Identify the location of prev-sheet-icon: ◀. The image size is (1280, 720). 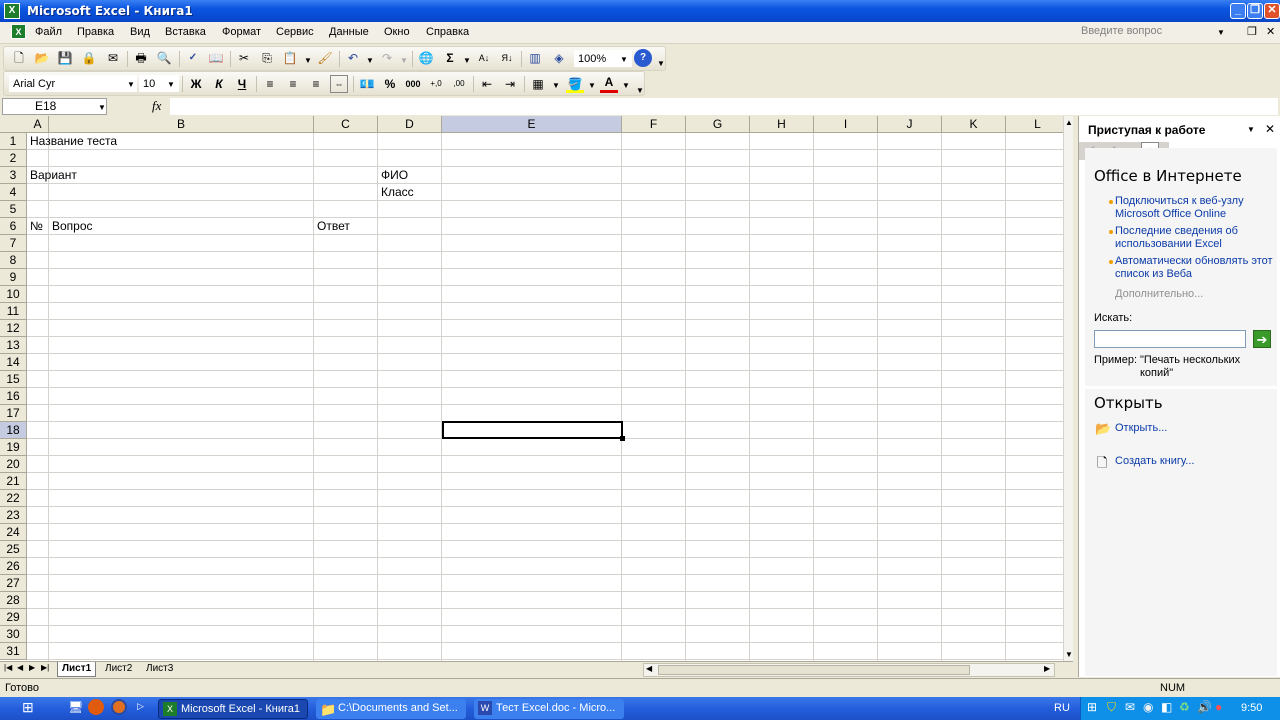
(20, 667).